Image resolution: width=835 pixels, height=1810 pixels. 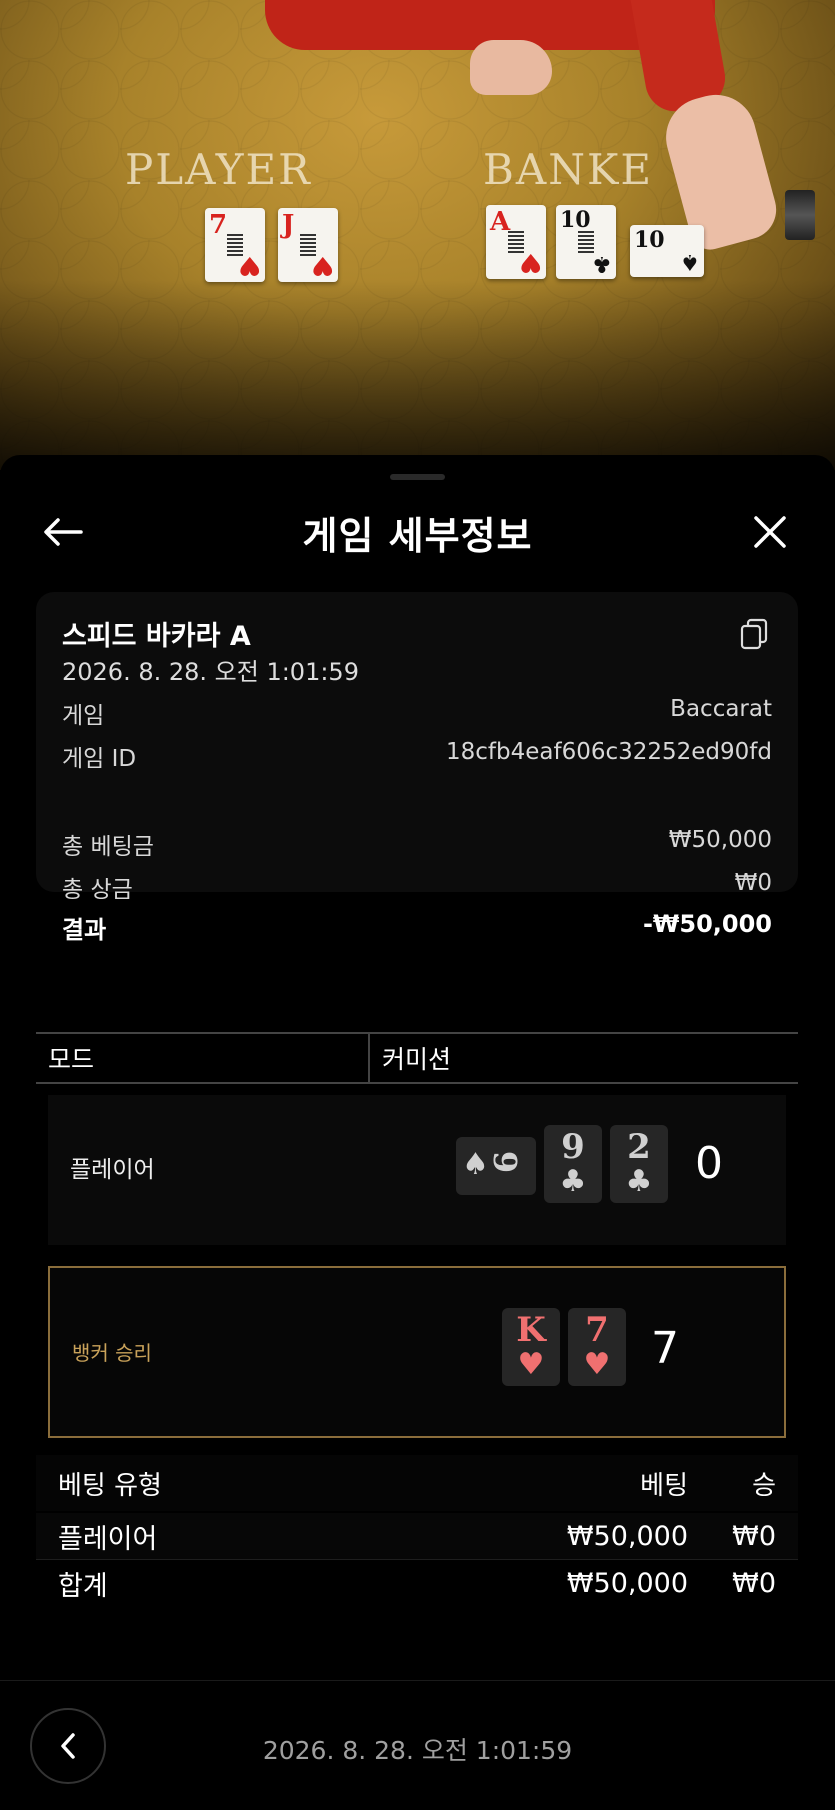 What do you see at coordinates (288, 225) in the screenshot?
I see `card-rank: J` at bounding box center [288, 225].